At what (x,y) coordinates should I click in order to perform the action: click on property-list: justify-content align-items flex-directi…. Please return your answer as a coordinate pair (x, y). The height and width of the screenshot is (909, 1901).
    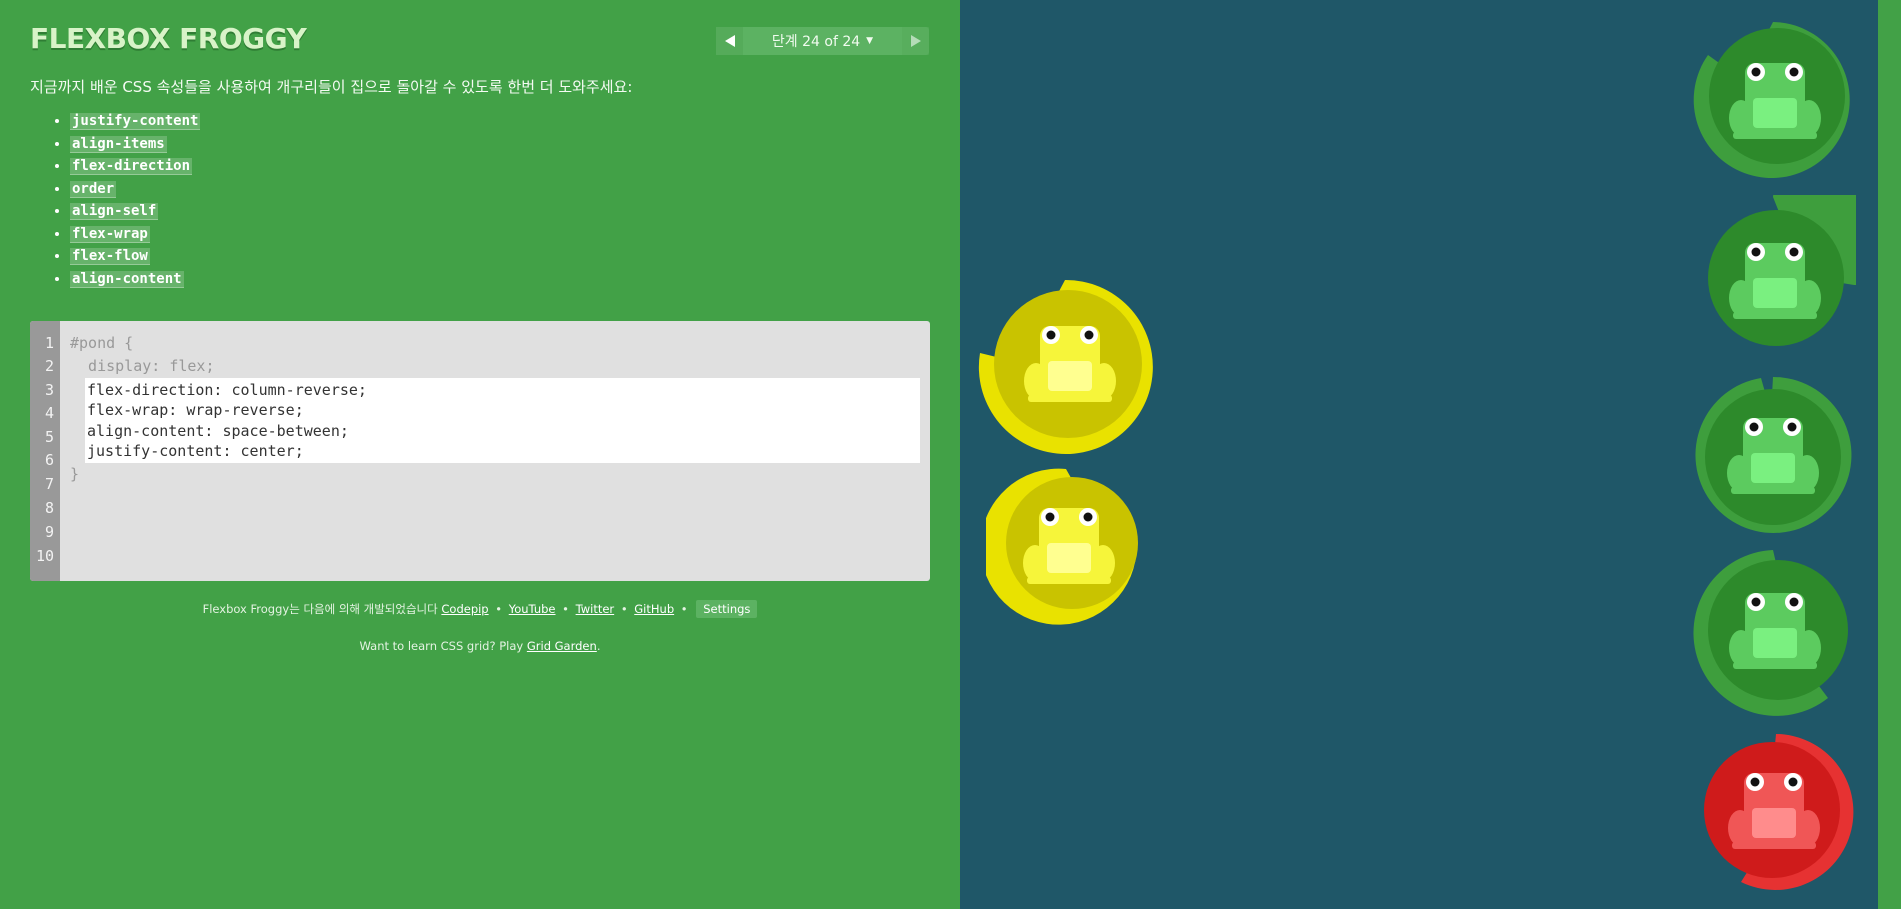
    Looking at the image, I should click on (126, 200).